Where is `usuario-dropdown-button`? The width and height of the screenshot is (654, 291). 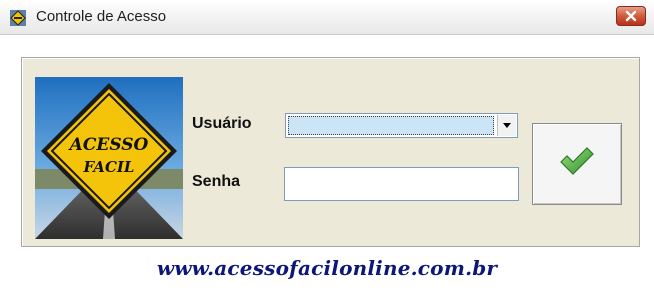
usuario-dropdown-button is located at coordinates (506, 125).